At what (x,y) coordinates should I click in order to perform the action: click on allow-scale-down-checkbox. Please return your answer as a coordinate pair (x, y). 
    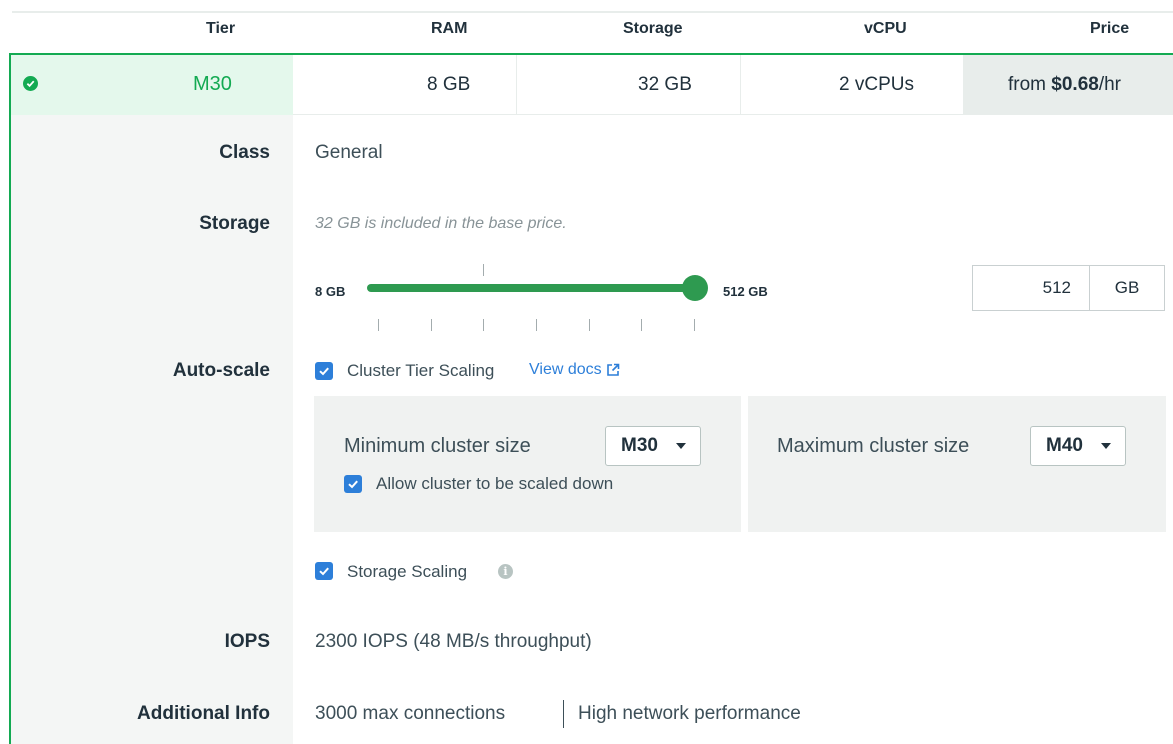
    Looking at the image, I should click on (353, 484).